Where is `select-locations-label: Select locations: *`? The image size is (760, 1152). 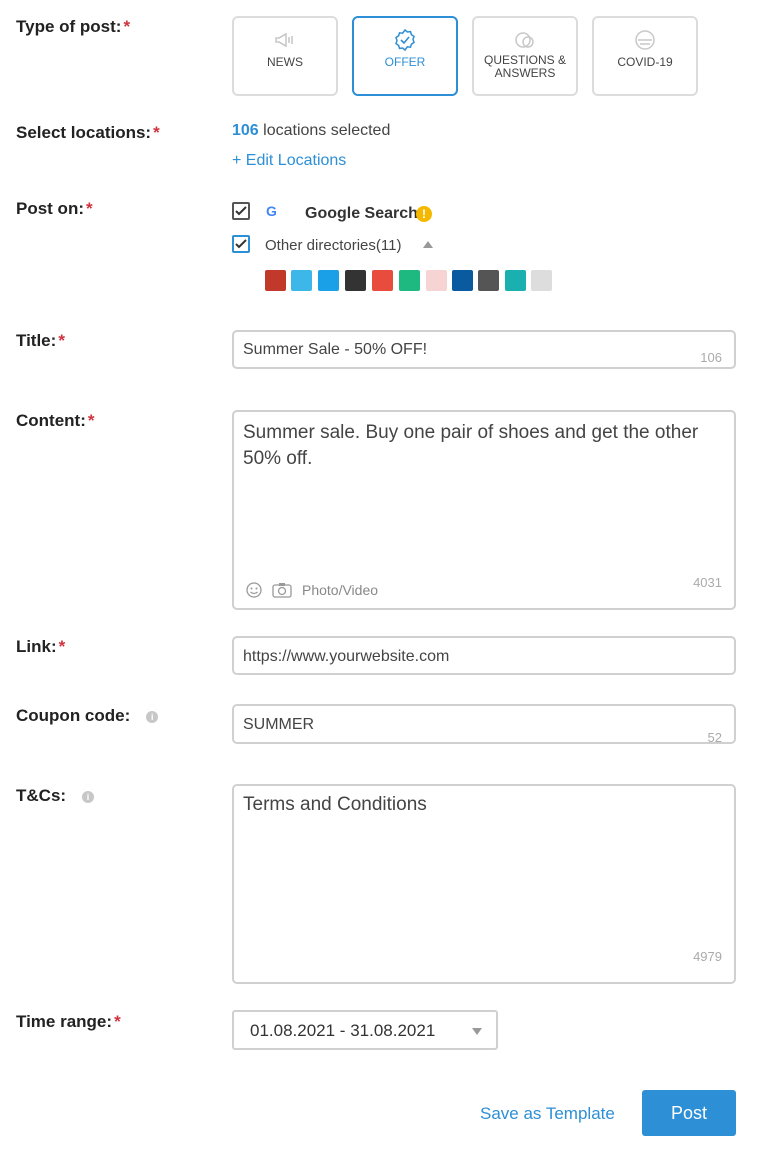
select-locations-label: Select locations: * is located at coordinates (88, 132).